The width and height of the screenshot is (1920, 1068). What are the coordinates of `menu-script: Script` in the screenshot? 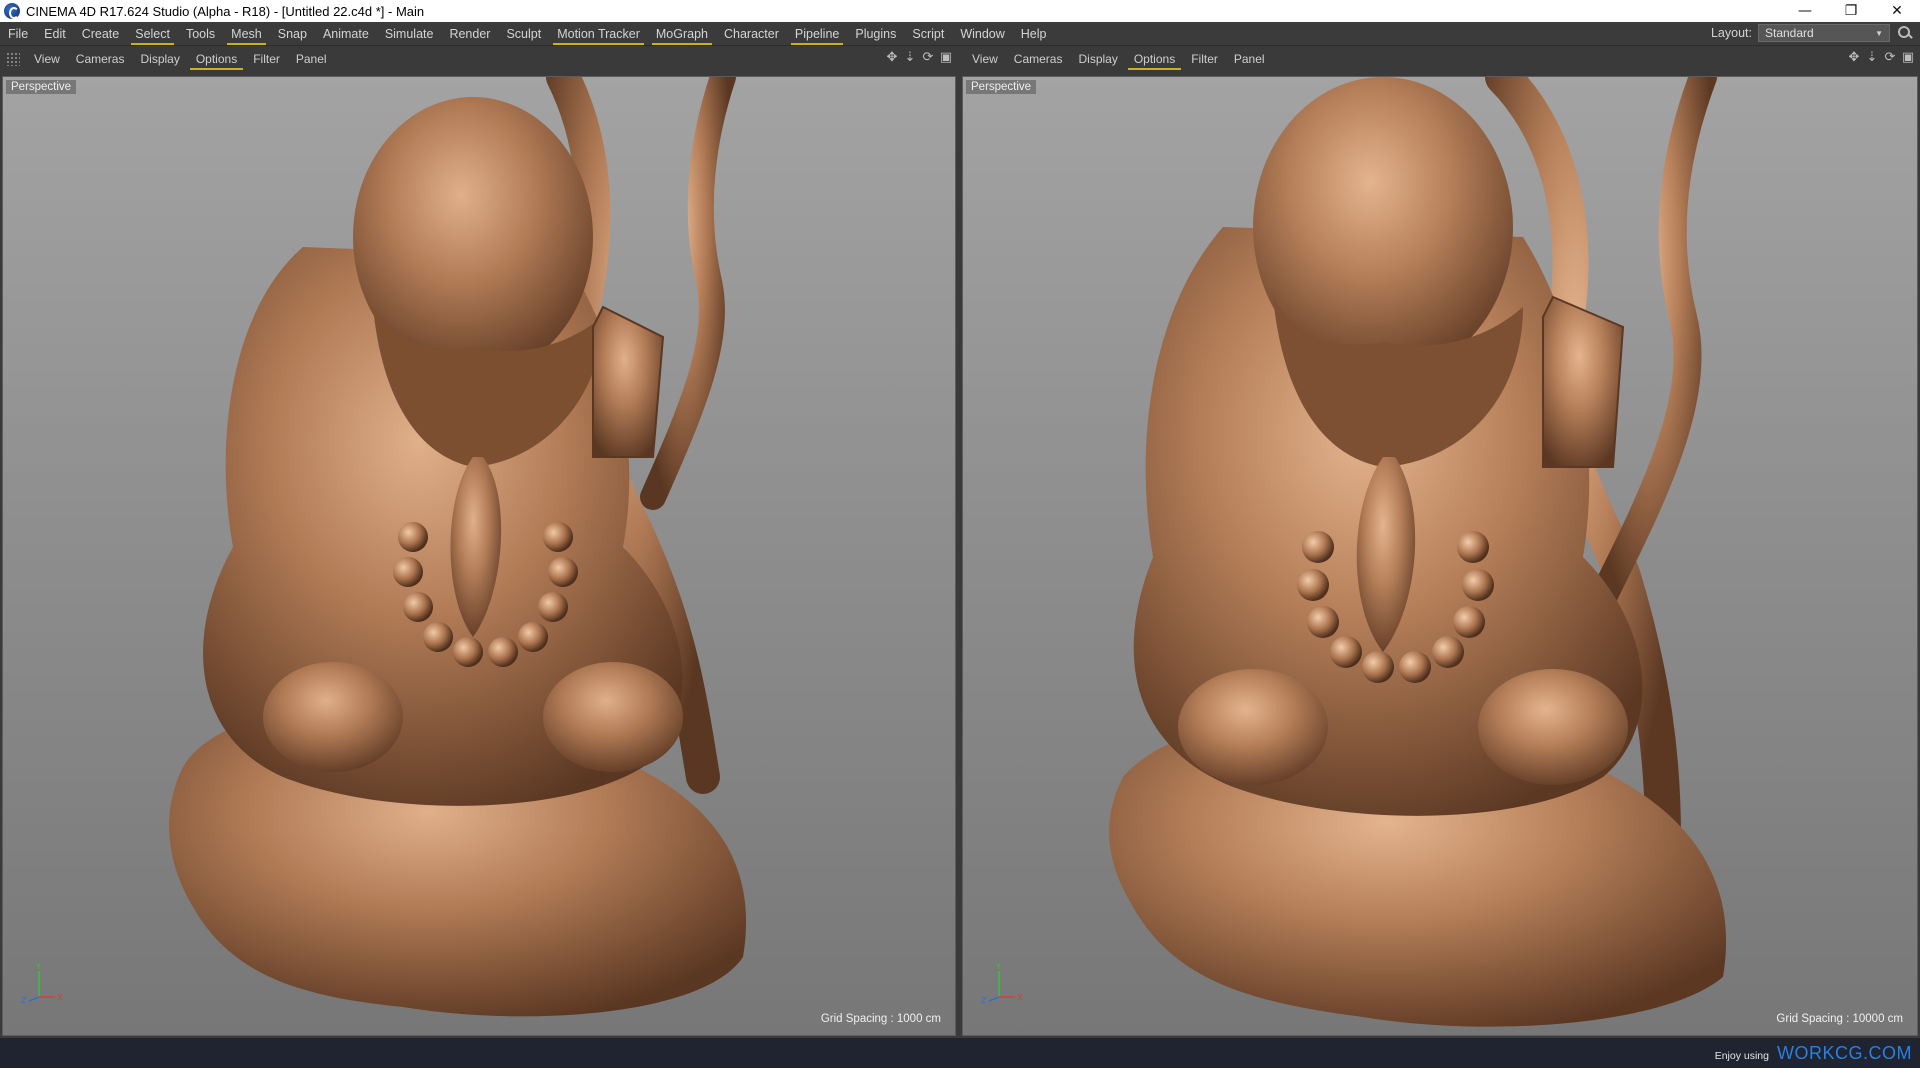 It's located at (928, 34).